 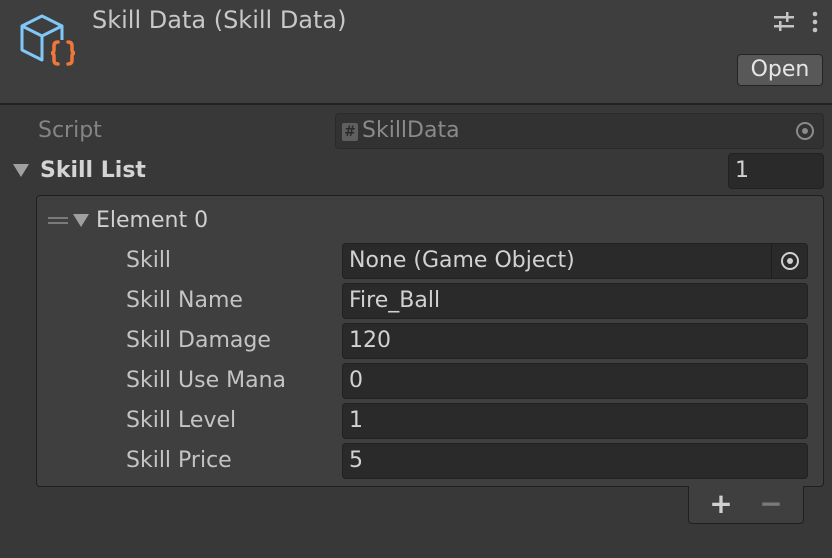 What do you see at coordinates (771, 504) in the screenshot?
I see `remove-element-button: −` at bounding box center [771, 504].